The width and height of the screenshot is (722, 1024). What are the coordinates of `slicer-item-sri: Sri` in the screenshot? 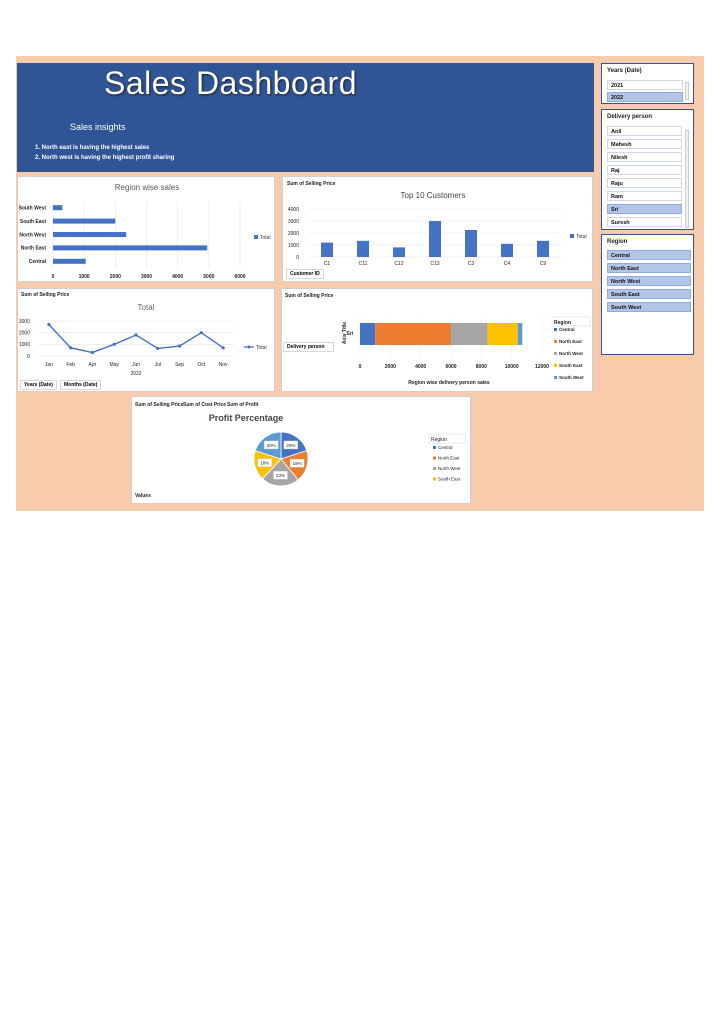 It's located at (644, 209).